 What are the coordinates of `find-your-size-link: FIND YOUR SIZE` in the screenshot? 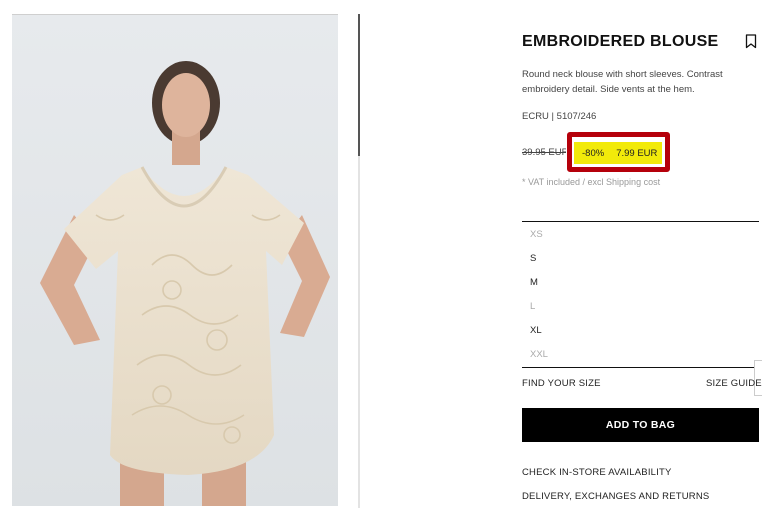 It's located at (561, 383).